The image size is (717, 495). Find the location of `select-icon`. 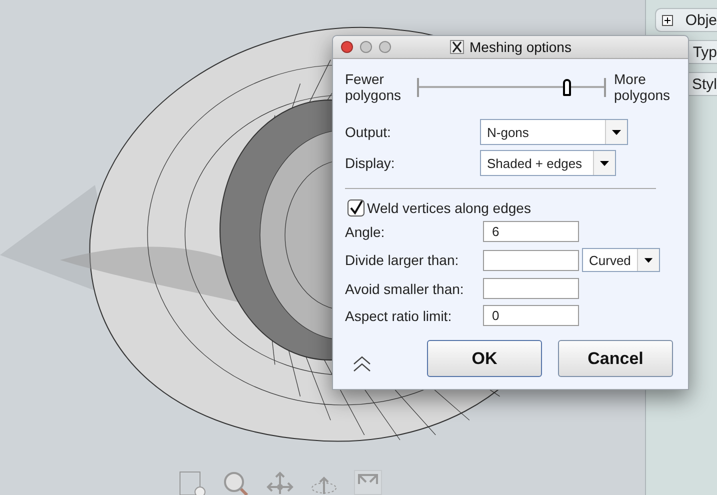

select-icon is located at coordinates (192, 482).